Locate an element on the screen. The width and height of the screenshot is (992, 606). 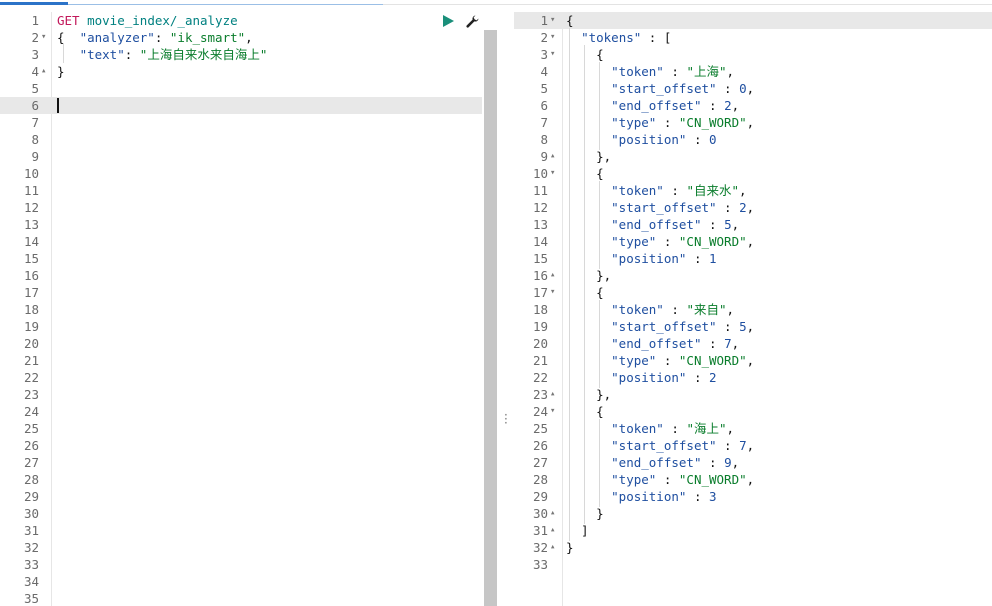
code-line: 16 is located at coordinates (241, 275).